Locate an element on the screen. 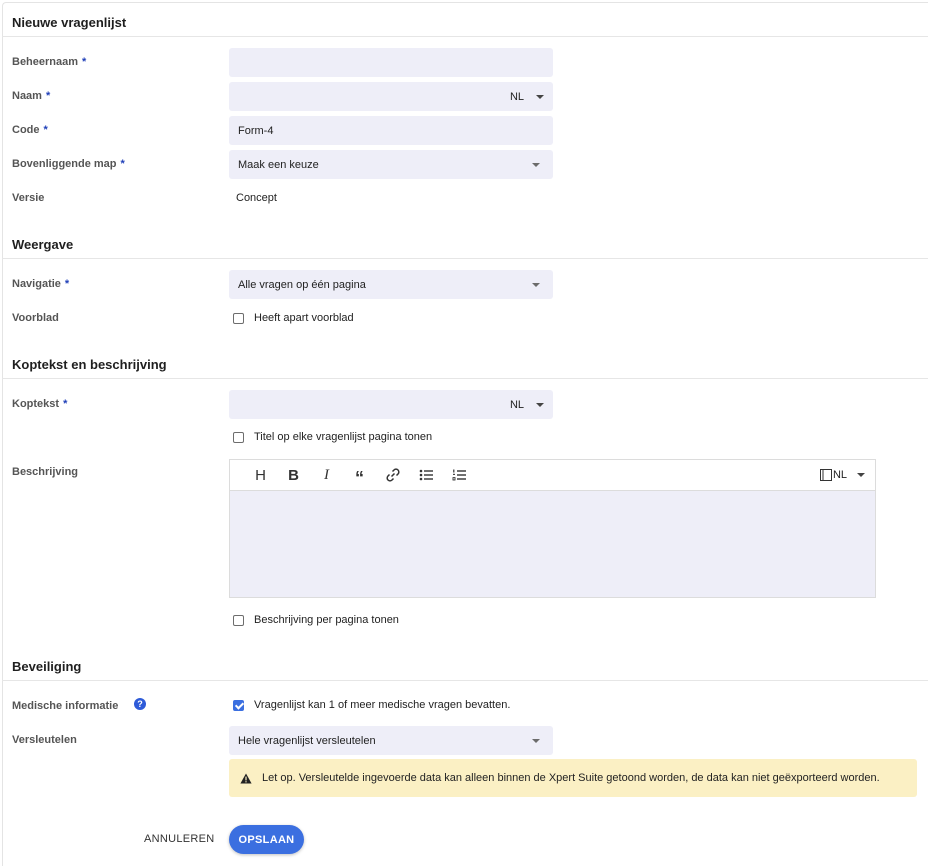 The width and height of the screenshot is (928, 866). title-each-page-label: Titel op elke vragenlijst pagina tonen is located at coordinates (343, 437).